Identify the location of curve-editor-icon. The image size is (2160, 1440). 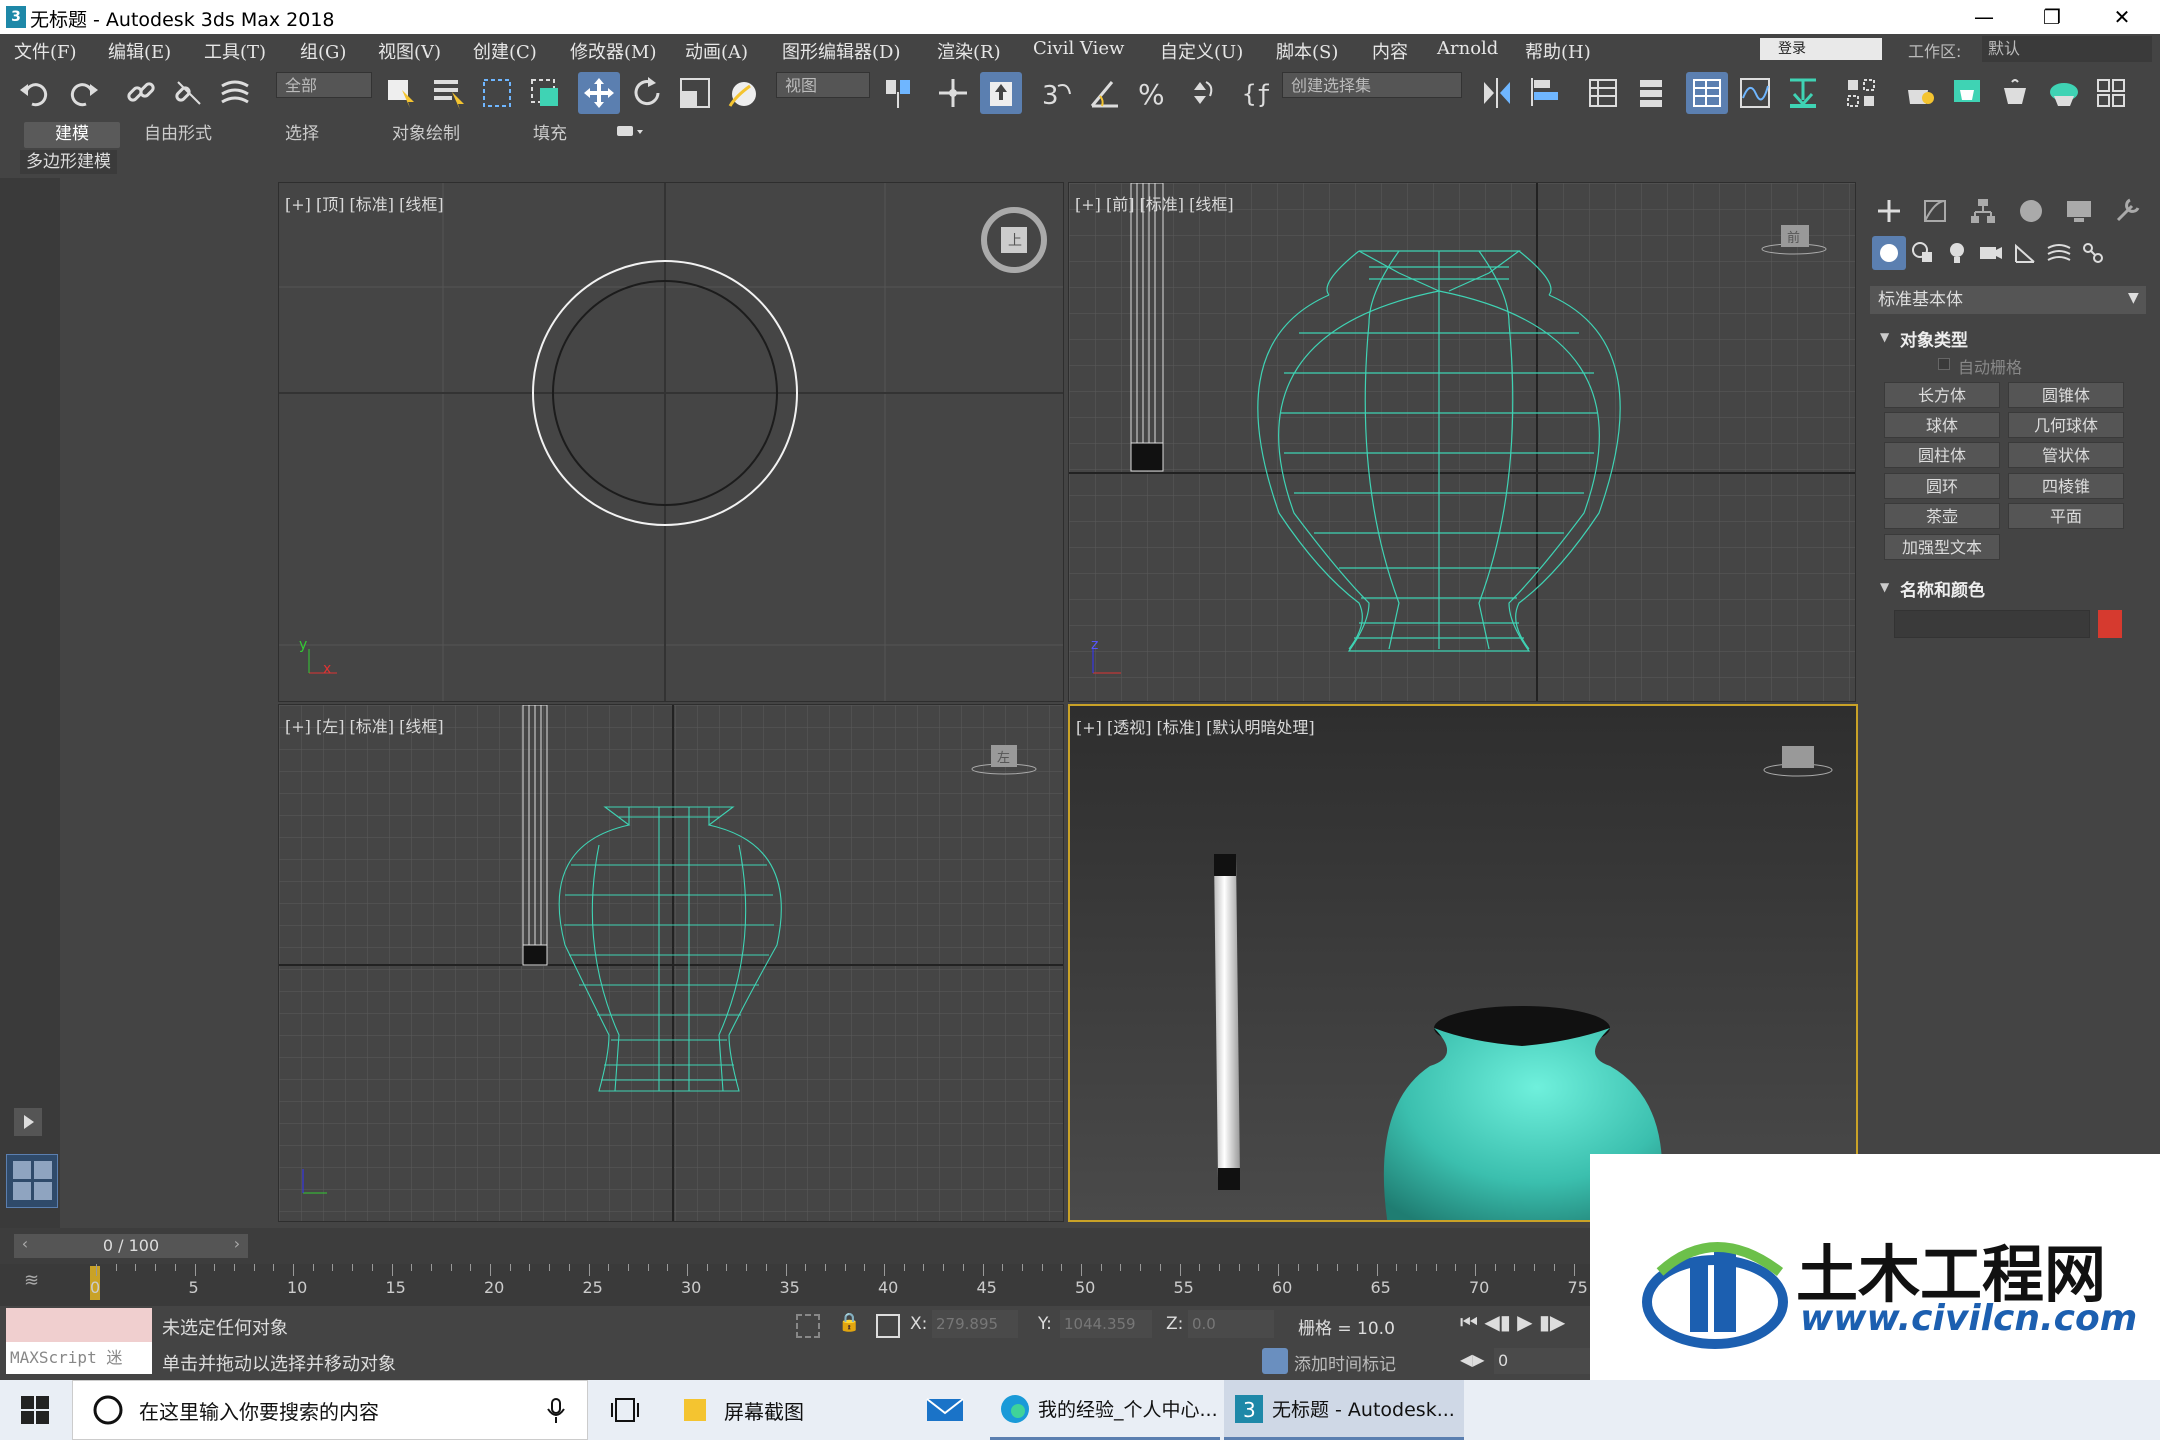
(1755, 93).